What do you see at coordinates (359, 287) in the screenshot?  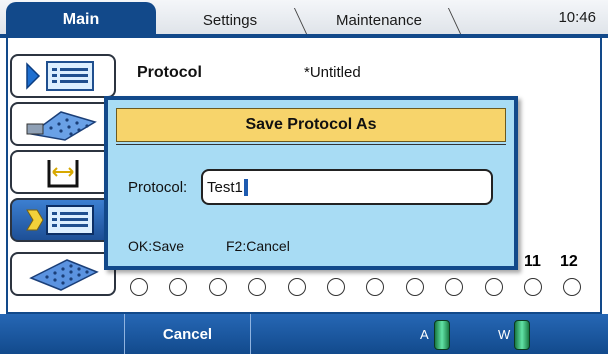 I see `well-row` at bounding box center [359, 287].